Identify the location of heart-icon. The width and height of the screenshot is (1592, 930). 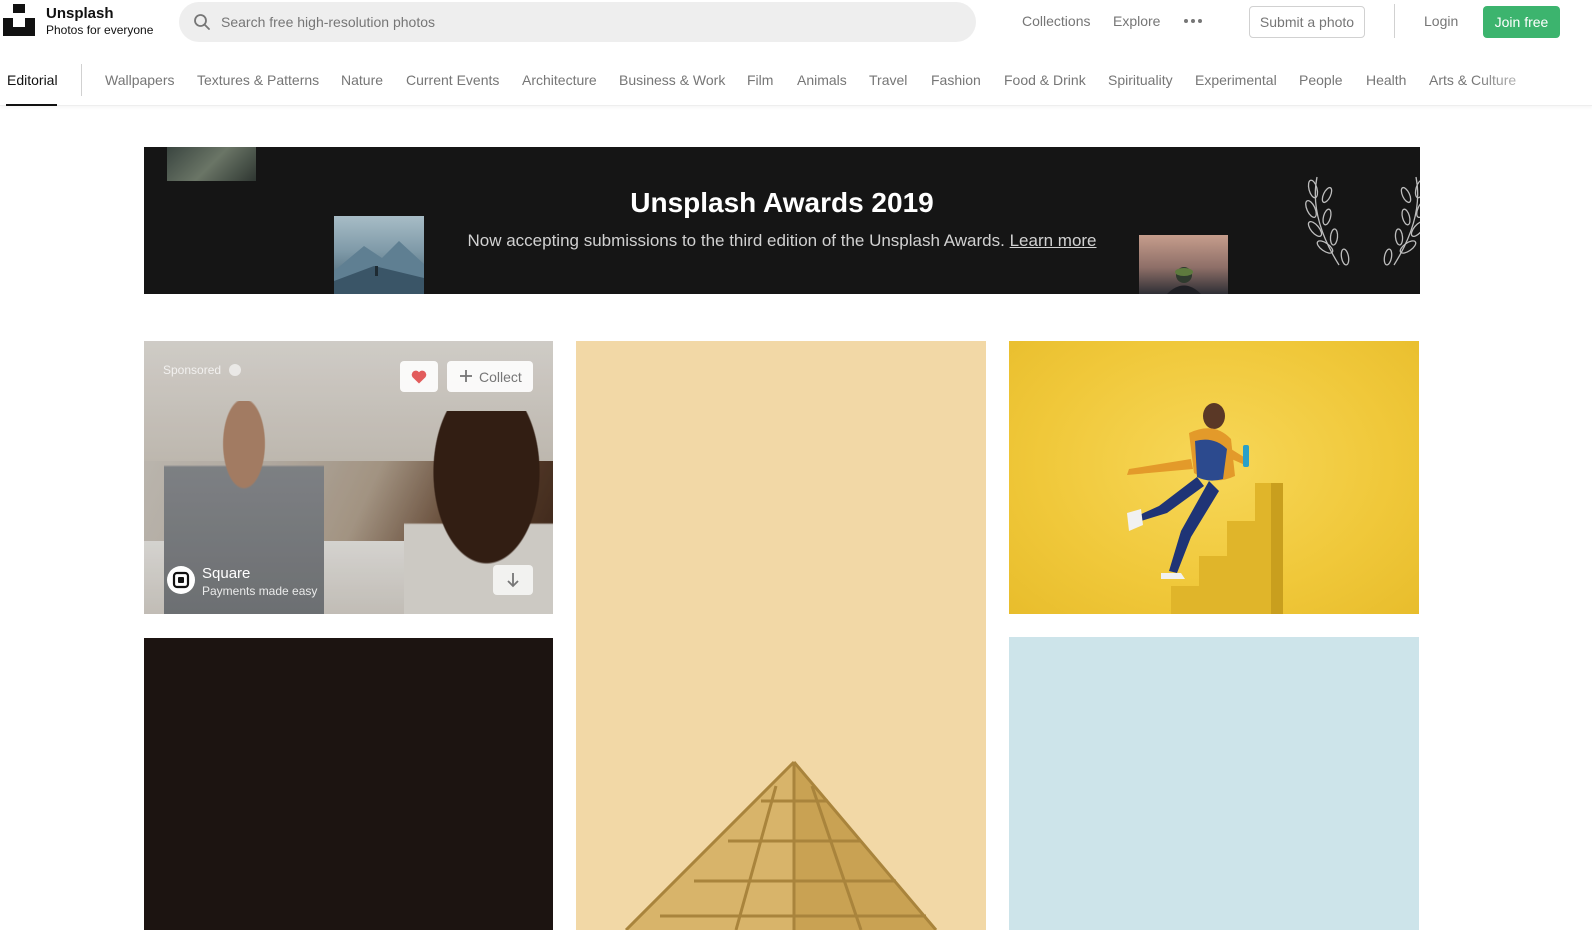
(419, 377).